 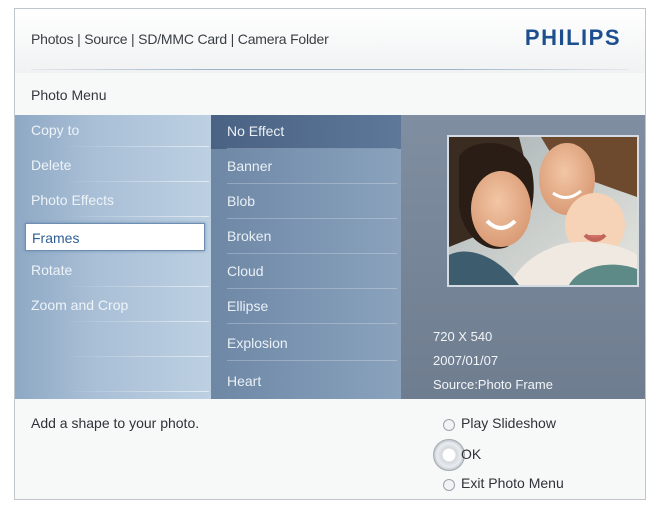 What do you see at coordinates (312, 344) in the screenshot?
I see `frame-option-explosion: Explosion` at bounding box center [312, 344].